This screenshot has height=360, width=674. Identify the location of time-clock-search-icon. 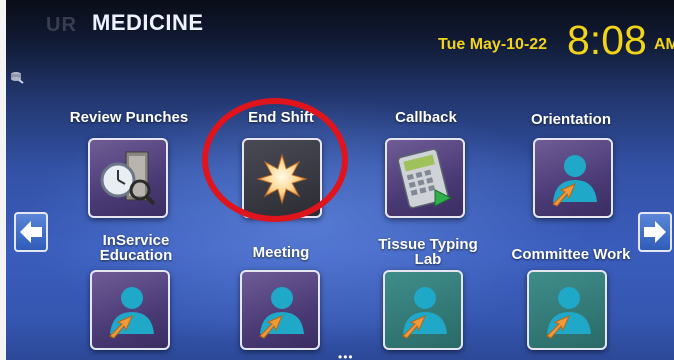
(128, 178).